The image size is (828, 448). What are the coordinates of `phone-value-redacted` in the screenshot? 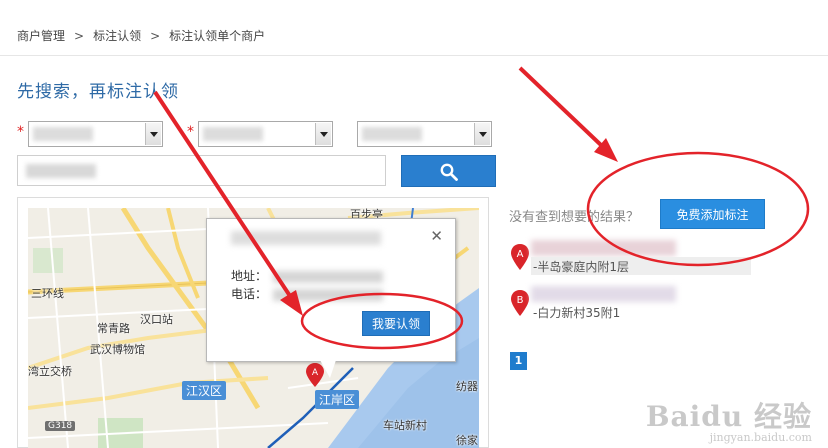 It's located at (328, 294).